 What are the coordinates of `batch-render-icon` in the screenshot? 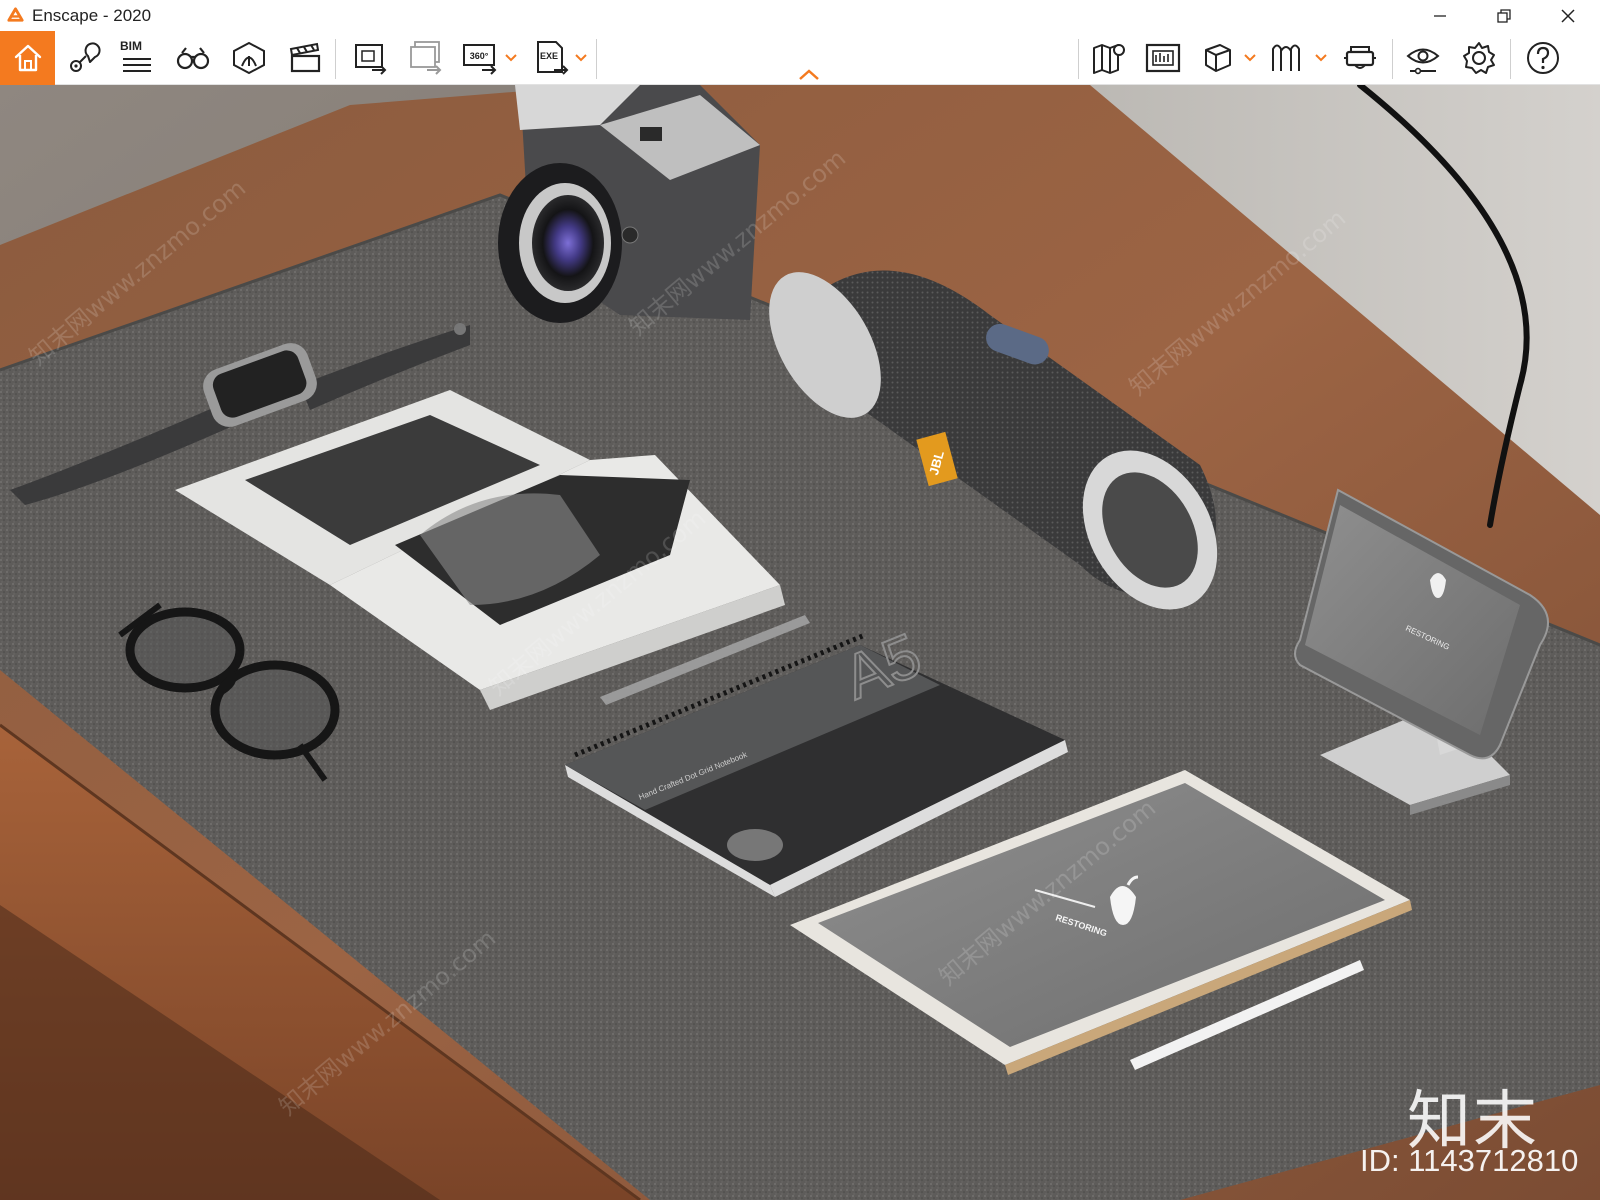 It's located at (426, 58).